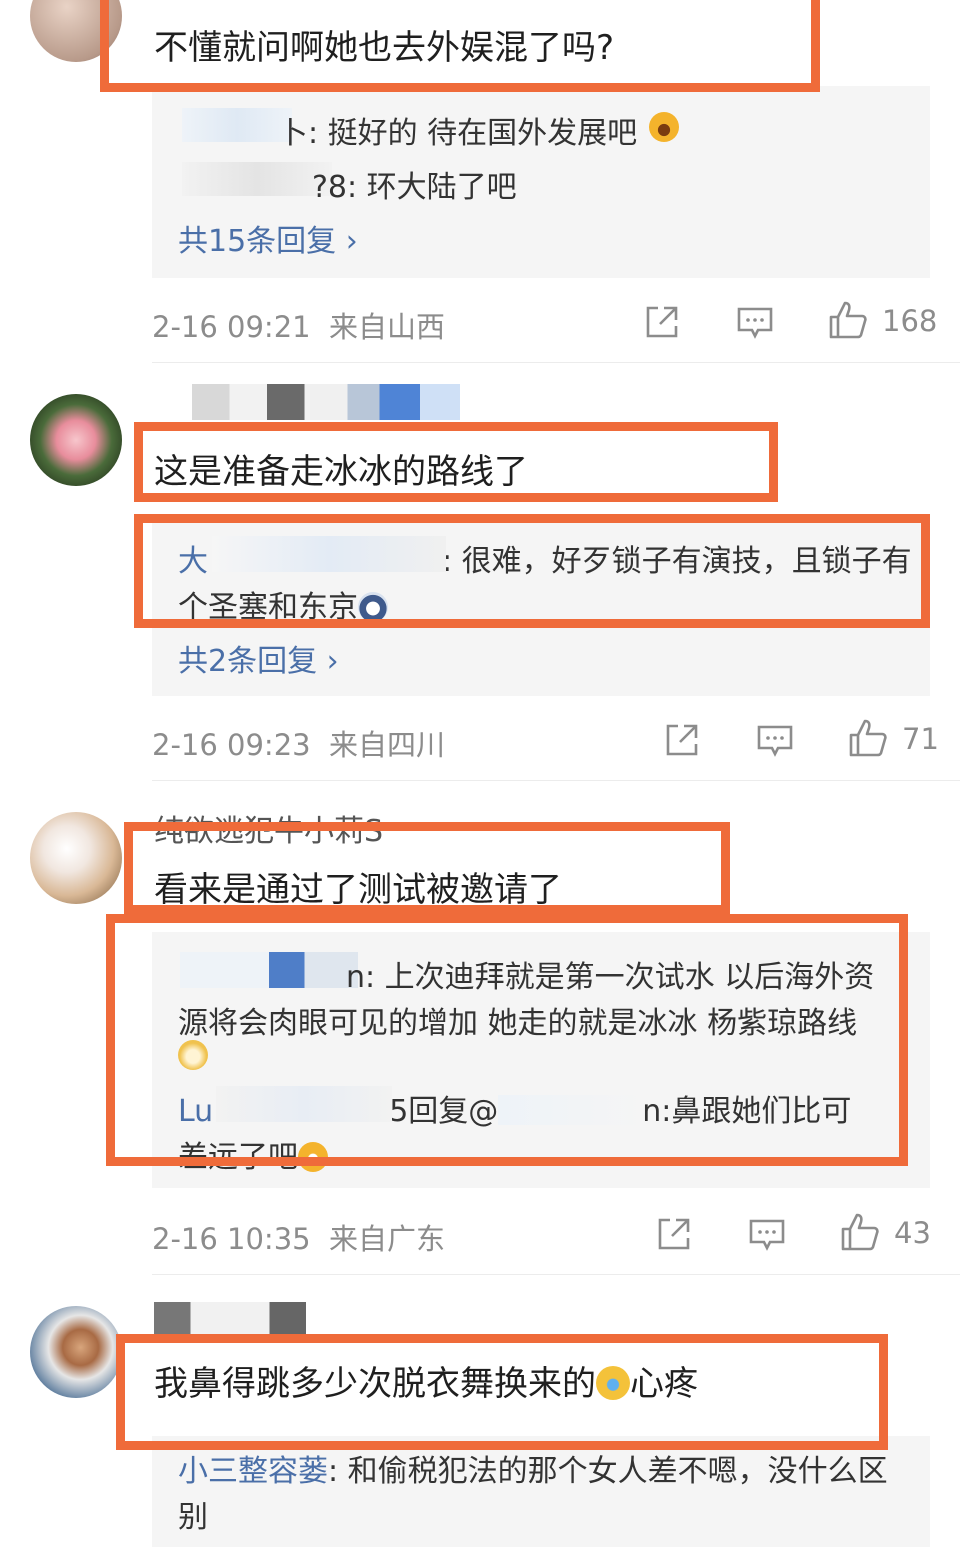  I want to click on comment-time: 2-16 09:23 来自四川, so click(298, 743).